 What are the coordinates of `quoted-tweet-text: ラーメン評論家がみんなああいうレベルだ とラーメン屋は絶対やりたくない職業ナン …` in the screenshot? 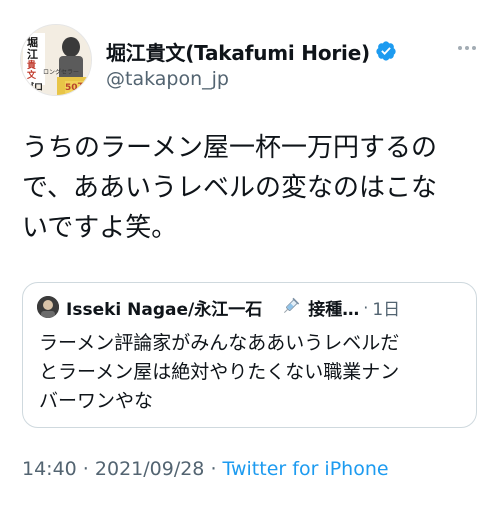 It's located at (251, 372).